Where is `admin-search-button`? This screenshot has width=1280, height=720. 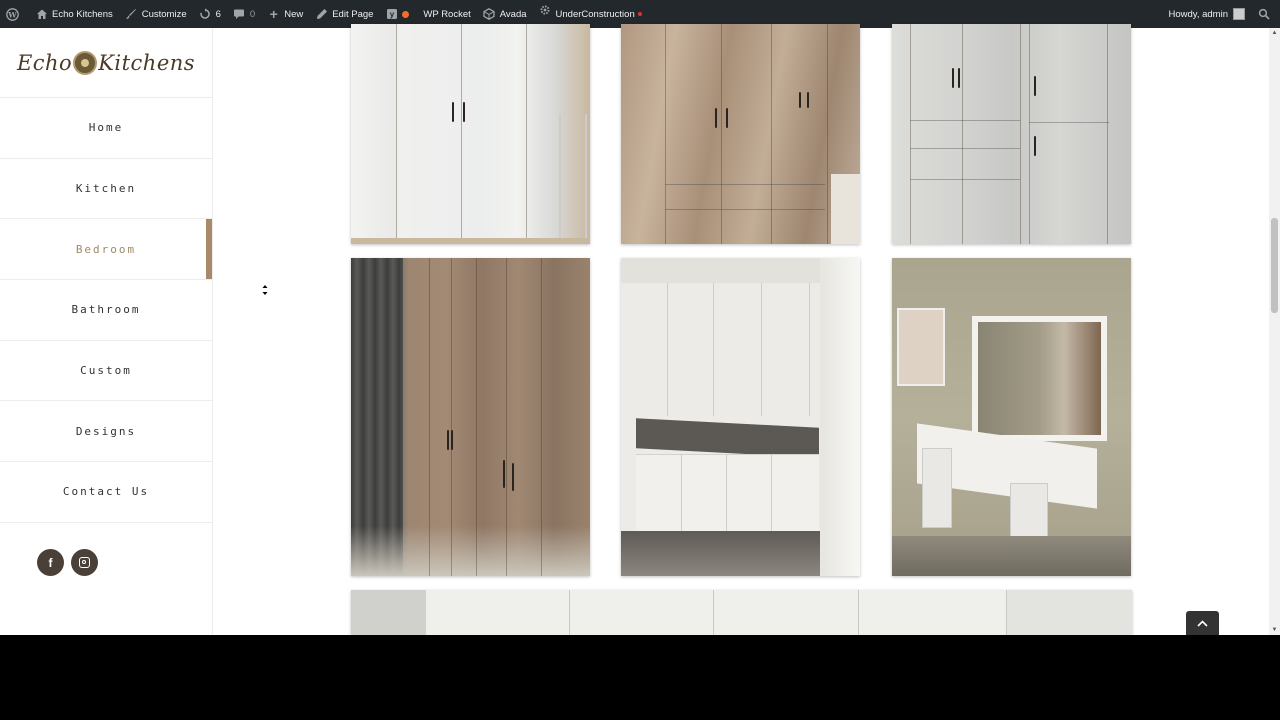
admin-search-button is located at coordinates (1265, 14).